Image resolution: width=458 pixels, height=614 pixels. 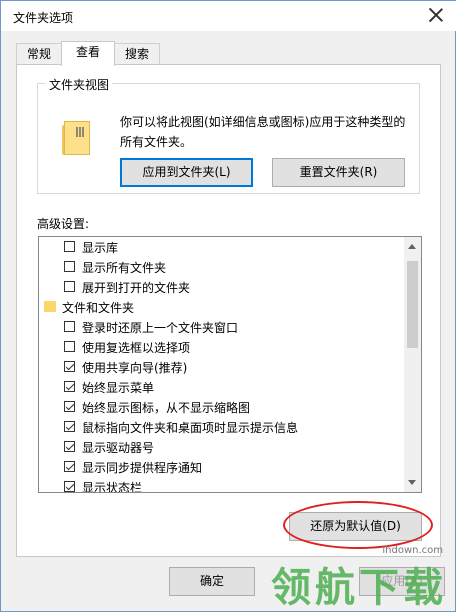 I want to click on window-title: 文件夹选项, so click(x=43, y=18).